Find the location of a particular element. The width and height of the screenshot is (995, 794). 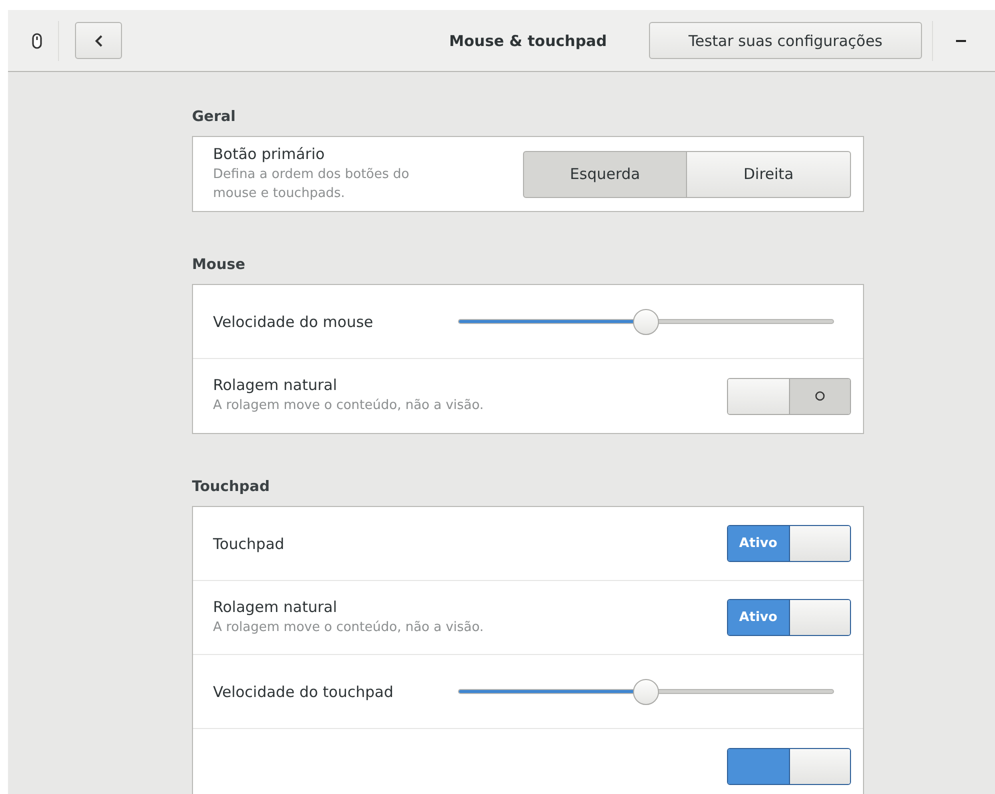

minimize-icon is located at coordinates (961, 41).